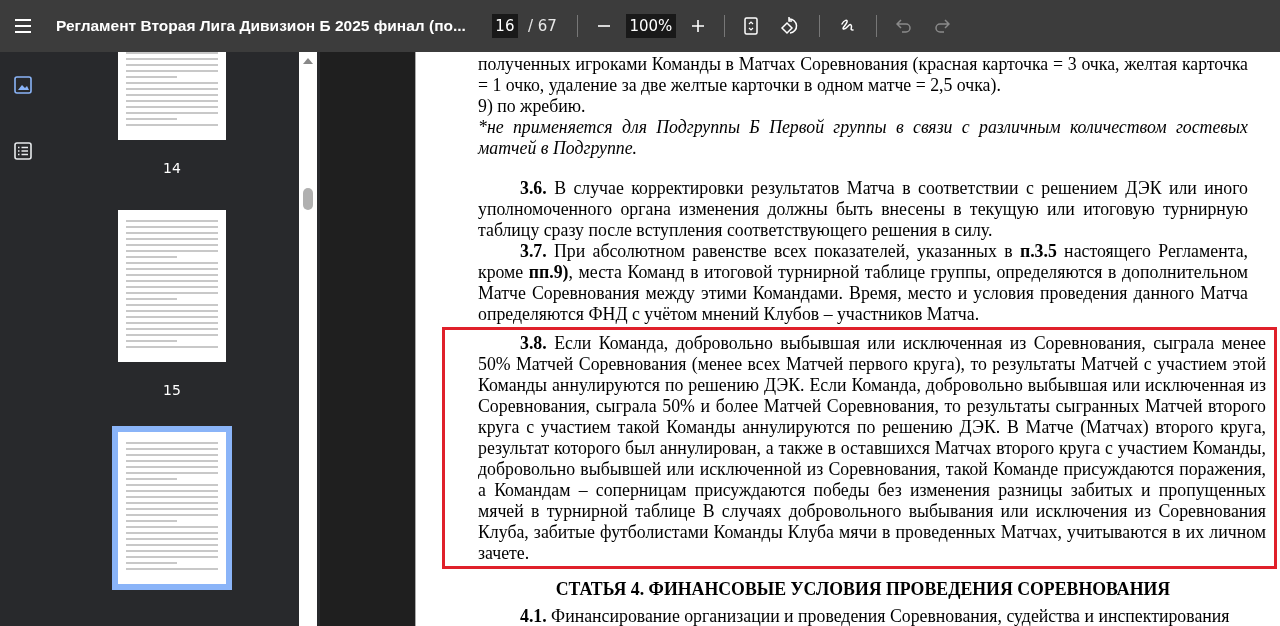 The height and width of the screenshot is (626, 1280). What do you see at coordinates (863, 75) in the screenshot?
I see `paragraph: полученных игроками Команды в Матчах Соревнования (красная карточка = 3 очка, желтая карточка = 1 очко, удаление за две желтые карточки в одном матче = 2,5 очка).` at bounding box center [863, 75].